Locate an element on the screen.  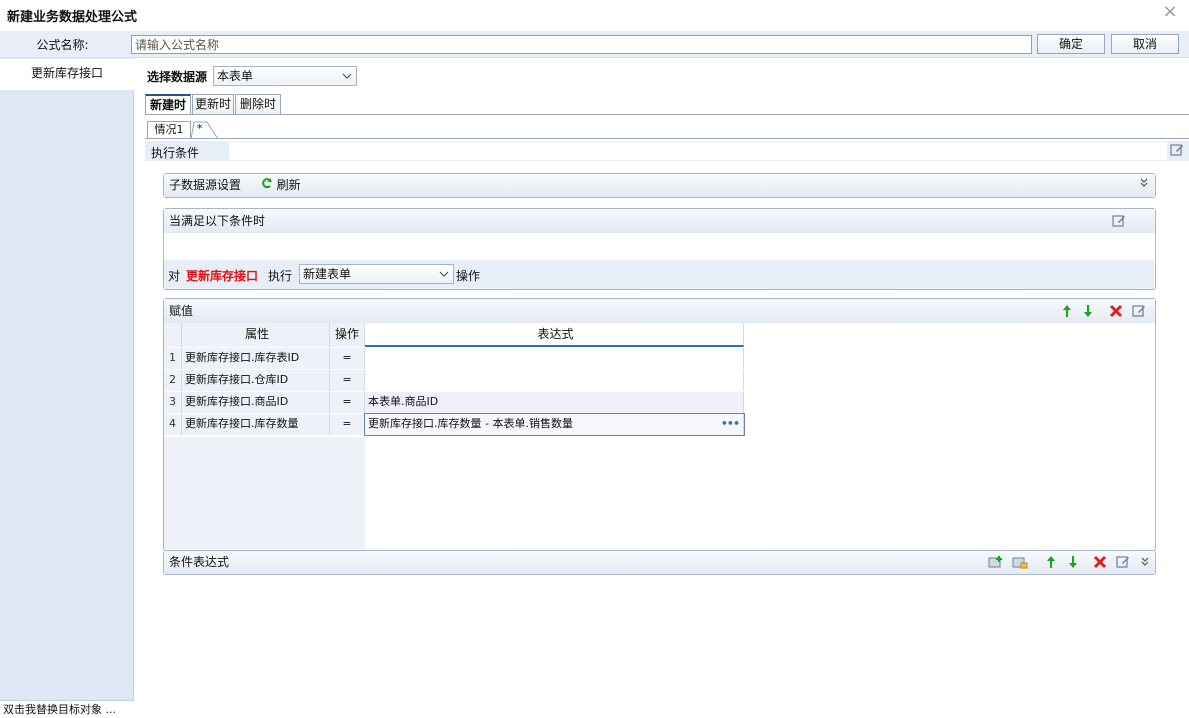
table-row: 3 更新库存接口.商品ID = 本表单.商品ID is located at coordinates (454, 402).